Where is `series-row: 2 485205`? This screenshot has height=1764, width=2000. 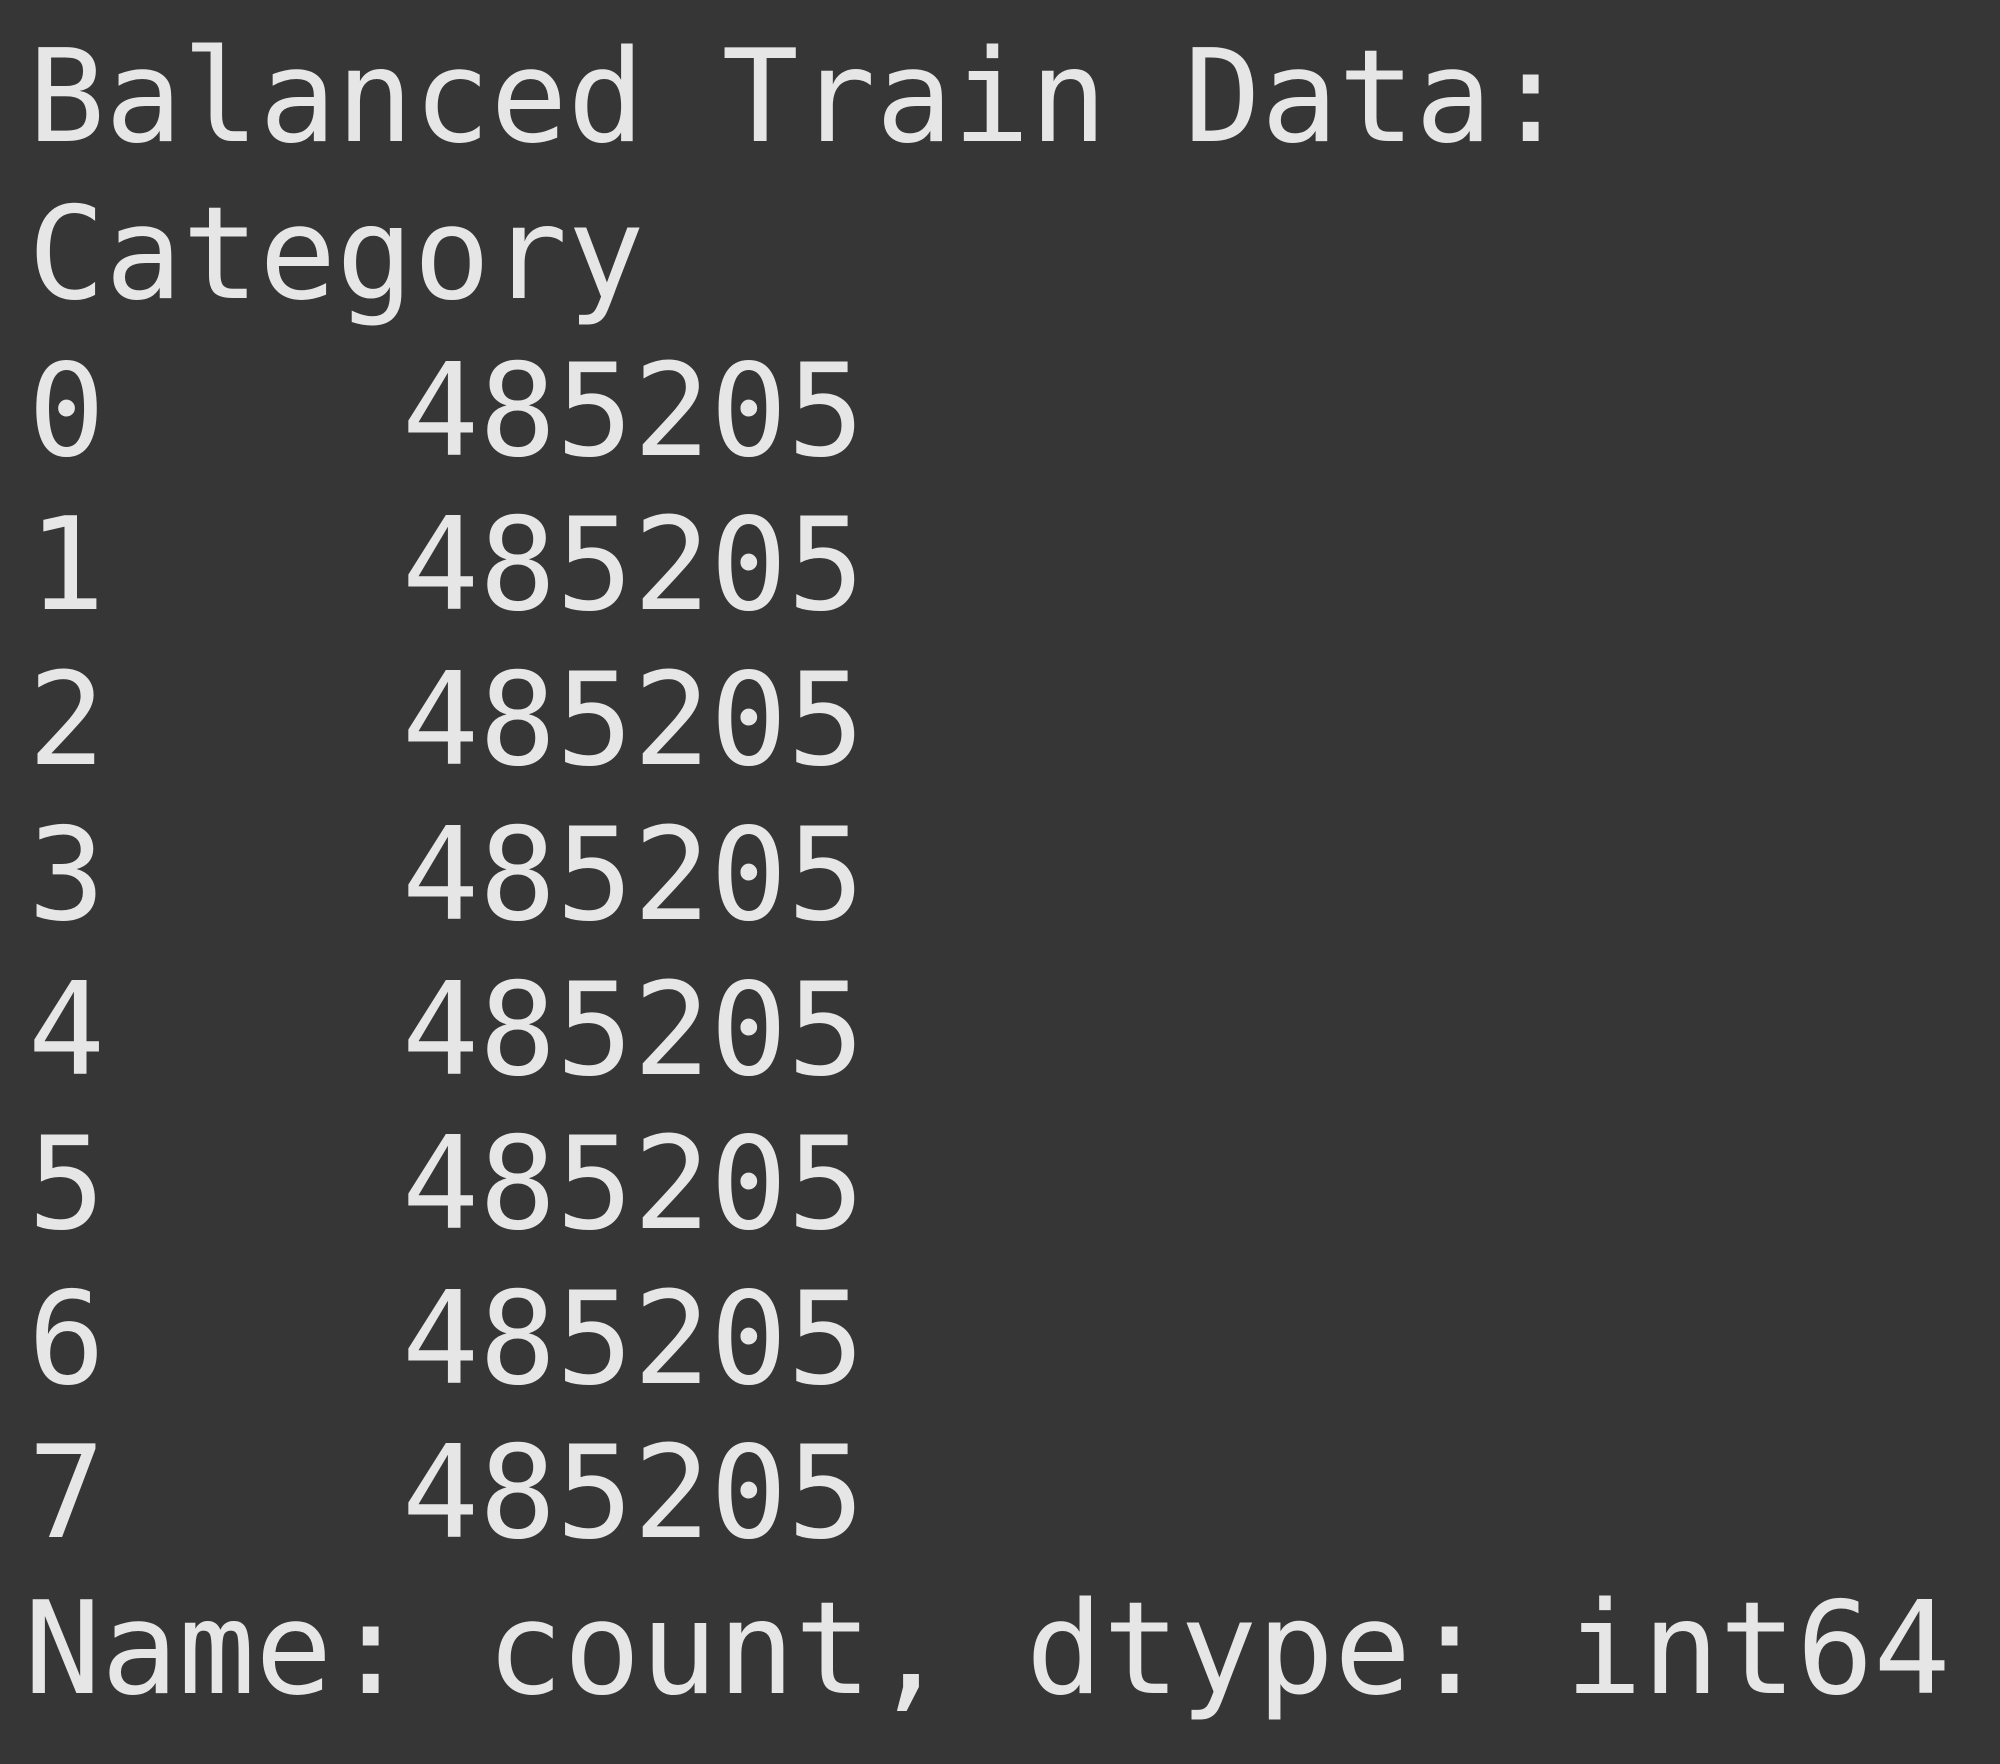
series-row: 2 485205 is located at coordinates (446, 721).